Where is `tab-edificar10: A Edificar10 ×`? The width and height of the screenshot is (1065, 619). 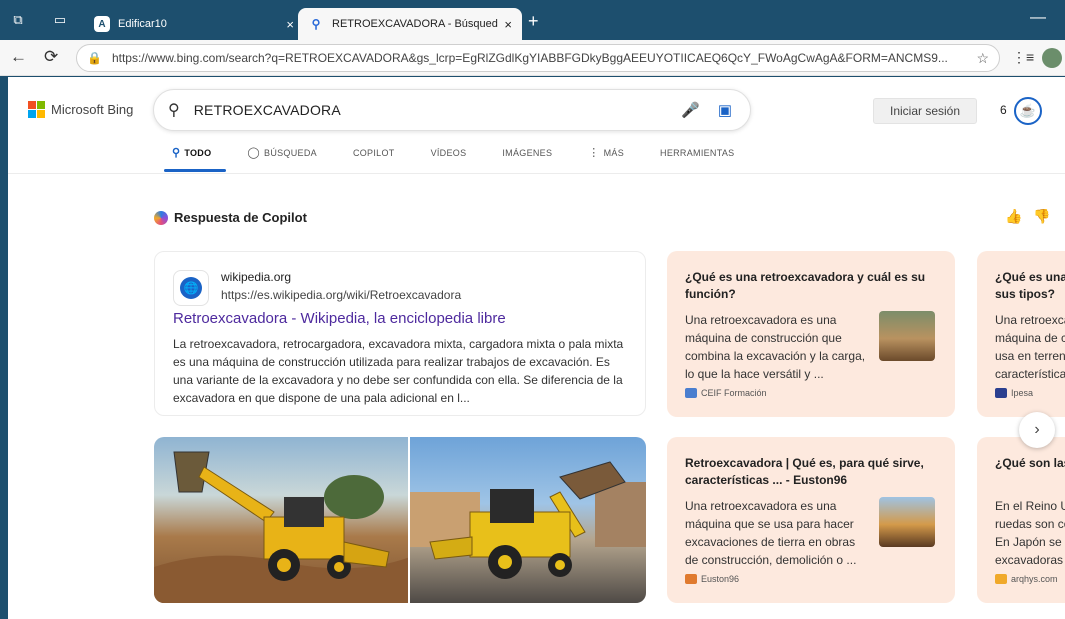
tab-edificar10: A Edificar10 × is located at coordinates (194, 24).